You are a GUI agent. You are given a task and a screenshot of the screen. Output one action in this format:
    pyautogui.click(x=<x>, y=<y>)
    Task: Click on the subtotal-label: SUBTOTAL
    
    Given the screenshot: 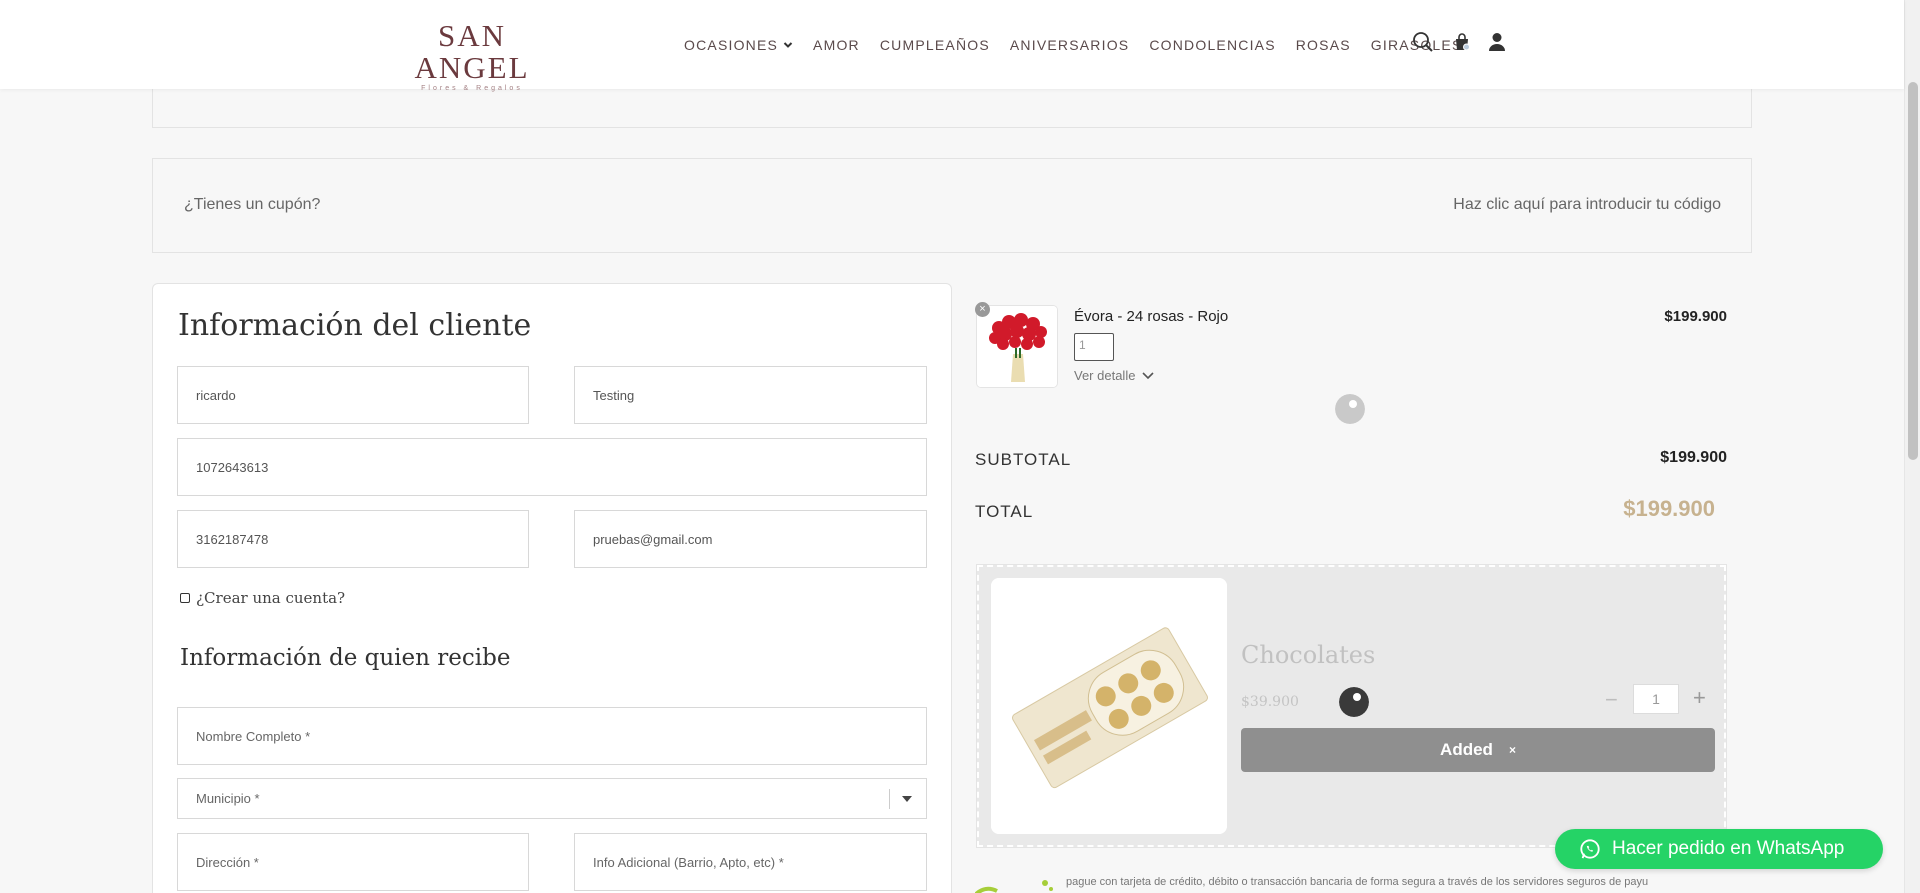 What is the action you would take?
    pyautogui.click(x=1023, y=459)
    